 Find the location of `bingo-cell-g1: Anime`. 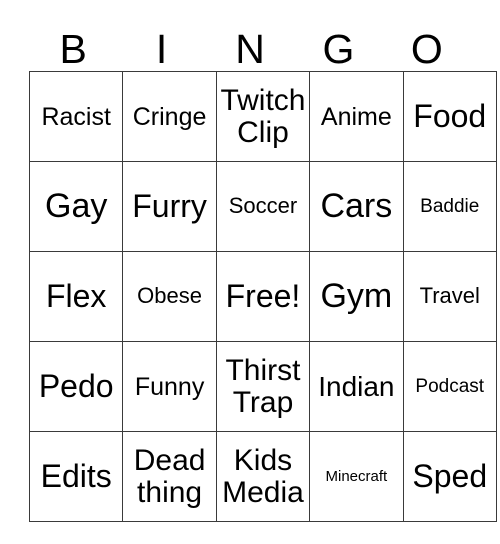

bingo-cell-g1: Anime is located at coordinates (356, 116).